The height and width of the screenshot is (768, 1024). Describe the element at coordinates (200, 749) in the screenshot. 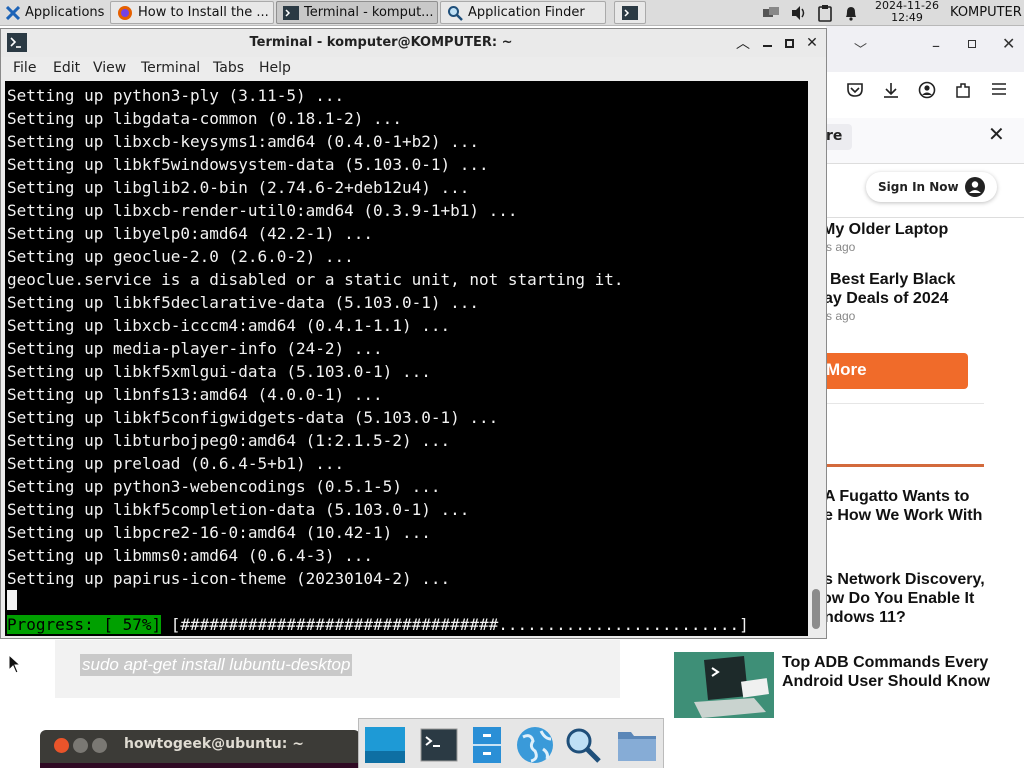

I see `ubuntu-terminal-screenshot: howtogeek@ubuntu: ~` at that location.